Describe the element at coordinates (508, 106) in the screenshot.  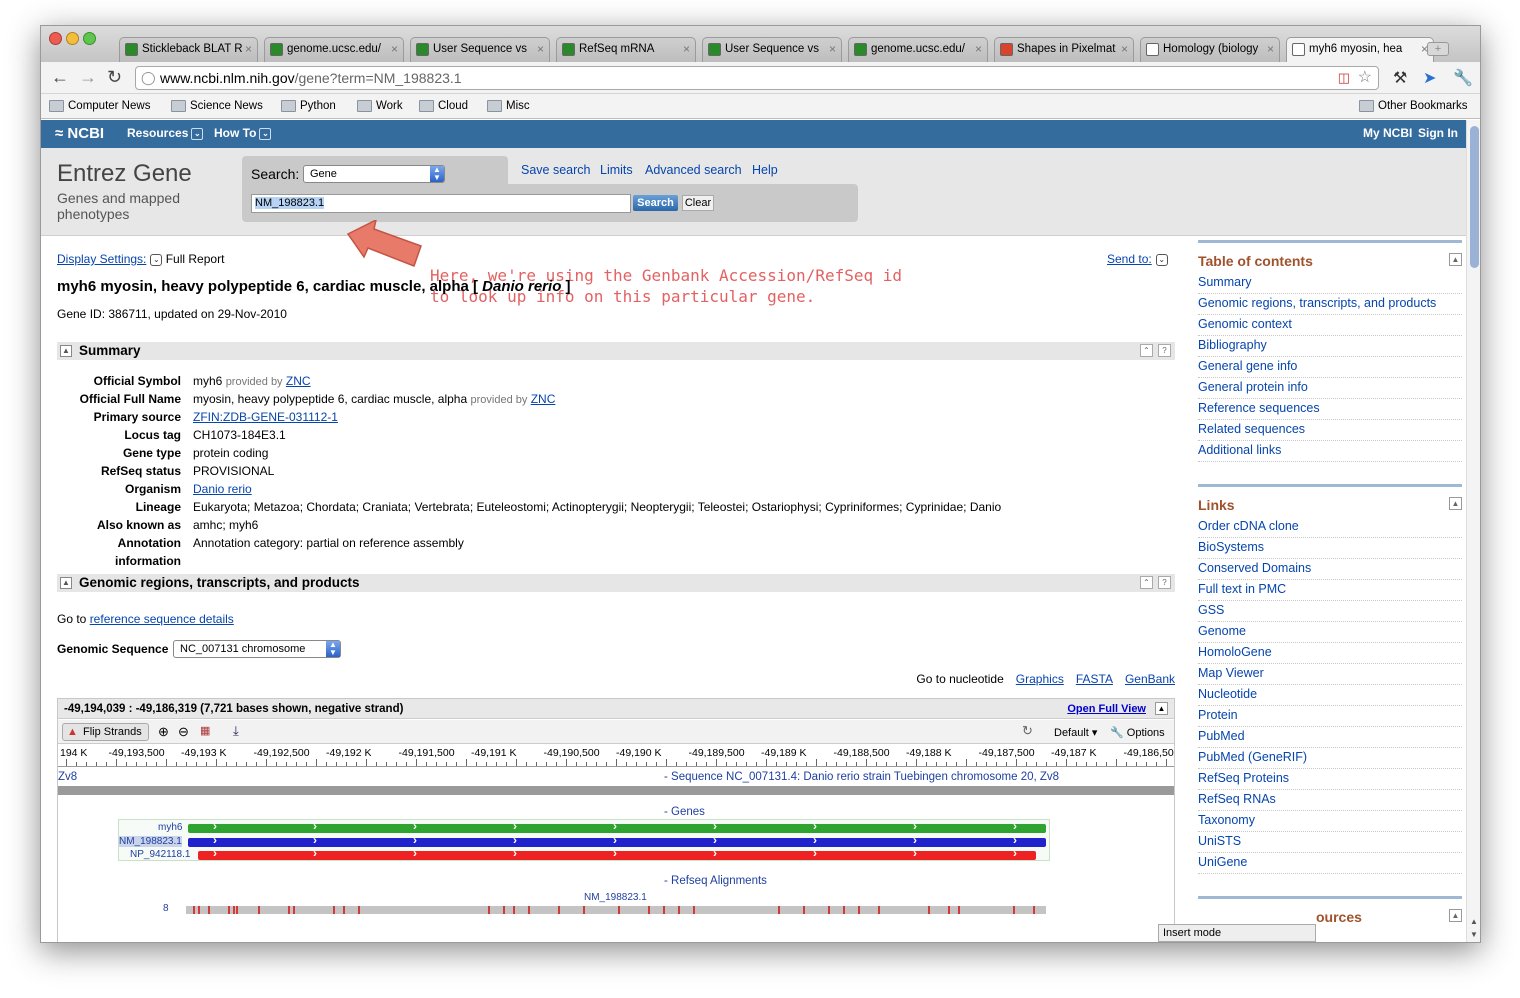
I see `bookmark-folder: Misc` at that location.